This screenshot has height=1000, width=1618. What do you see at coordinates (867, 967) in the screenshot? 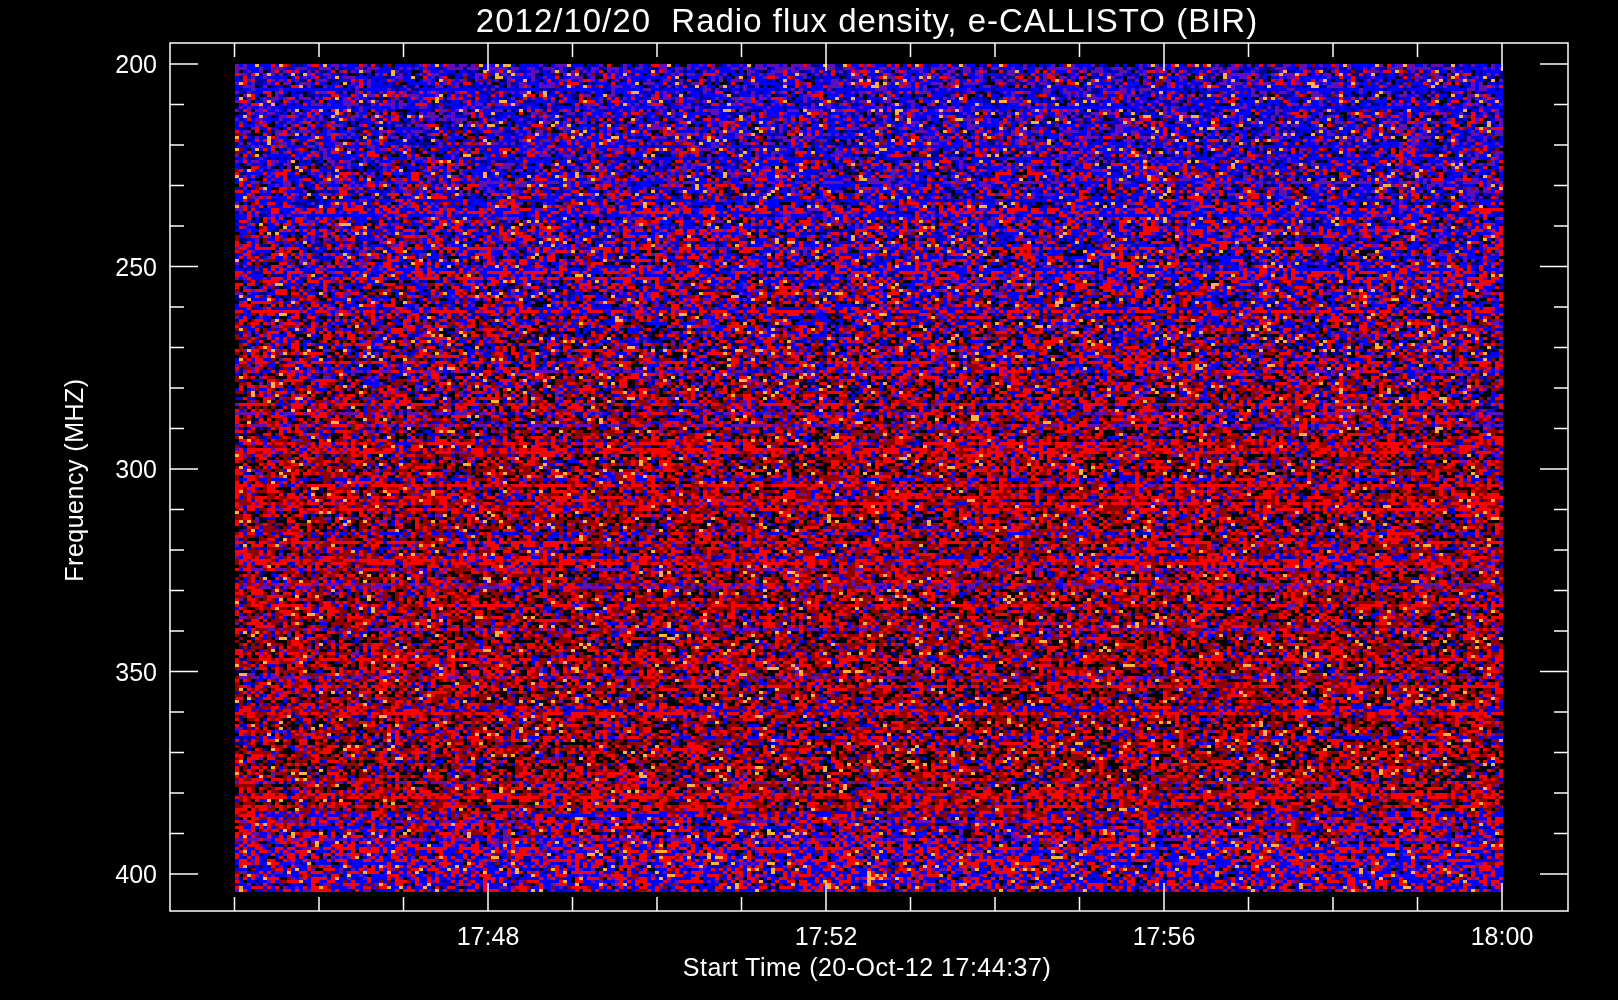
I see `axis-label: Start Time (20-Oct-12 17:44:37)` at bounding box center [867, 967].